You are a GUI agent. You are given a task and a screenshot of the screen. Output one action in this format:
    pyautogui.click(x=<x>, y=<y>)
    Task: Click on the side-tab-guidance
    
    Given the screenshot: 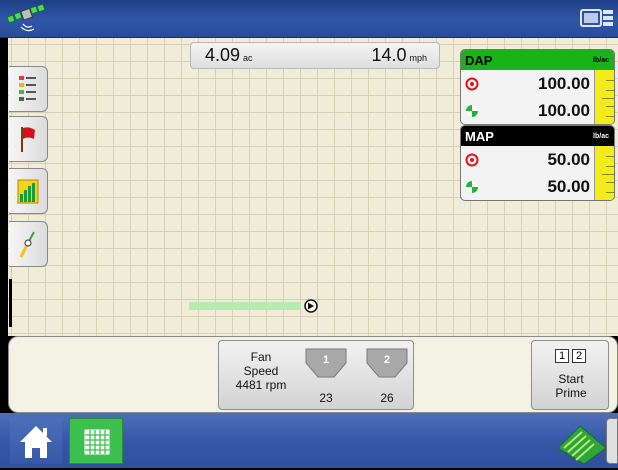 What is the action you would take?
    pyautogui.click(x=28, y=244)
    